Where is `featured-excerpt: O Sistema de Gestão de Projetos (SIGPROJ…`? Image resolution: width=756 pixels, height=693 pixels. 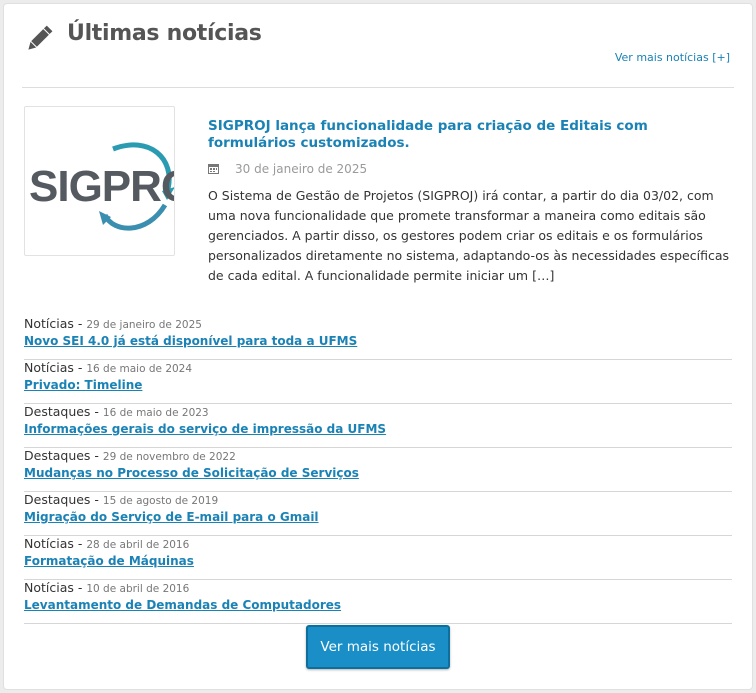 featured-excerpt: O Sistema de Gestão de Projetos (SIGPROJ… is located at coordinates (469, 235).